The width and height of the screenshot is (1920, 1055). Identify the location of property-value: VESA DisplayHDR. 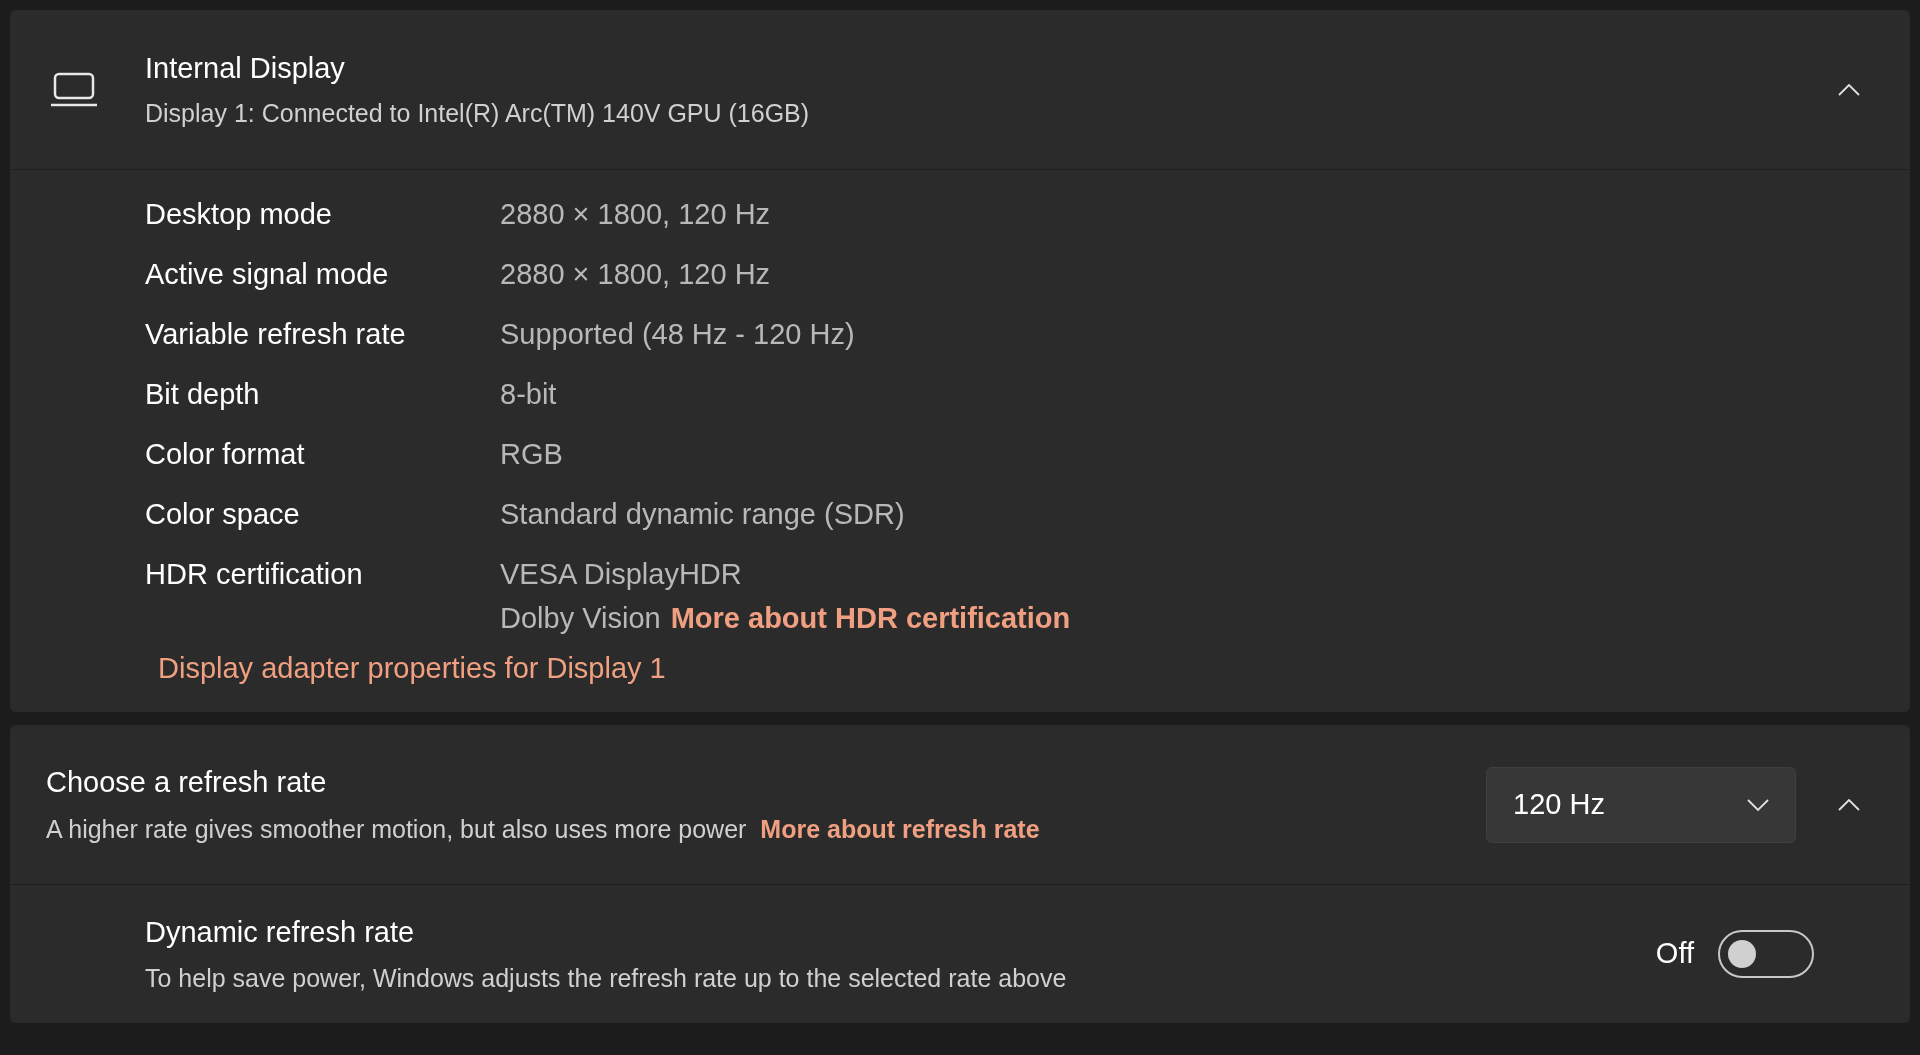
(621, 574).